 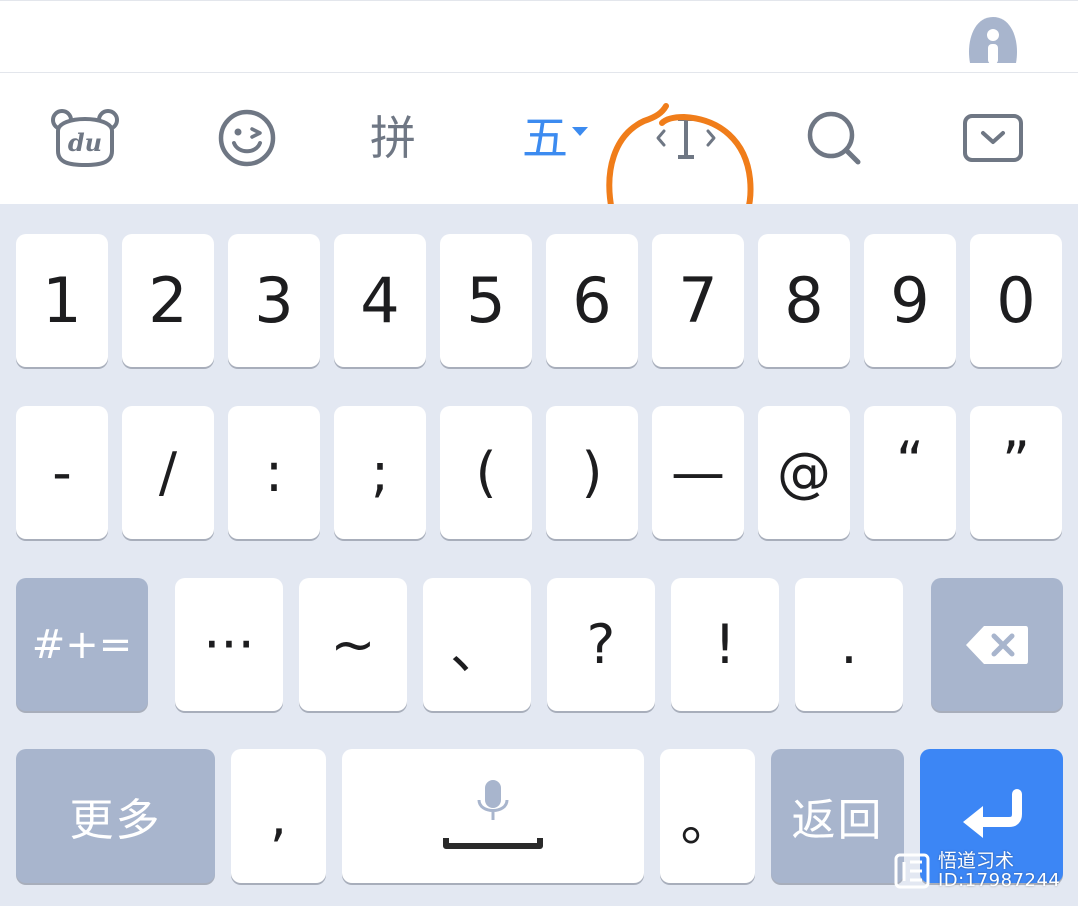 I want to click on search-button, so click(x=834, y=138).